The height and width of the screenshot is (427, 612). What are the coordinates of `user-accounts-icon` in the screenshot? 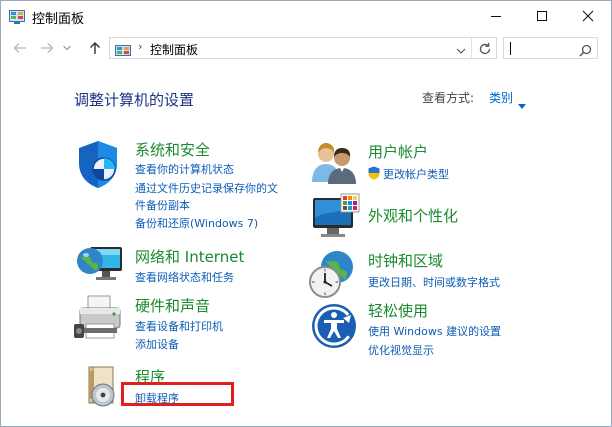 It's located at (335, 164).